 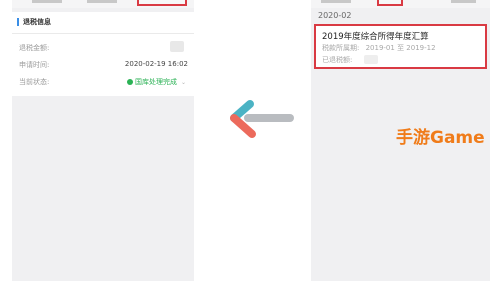 What do you see at coordinates (34, 48) in the screenshot?
I see `refund-amount-label: 退税金额:` at bounding box center [34, 48].